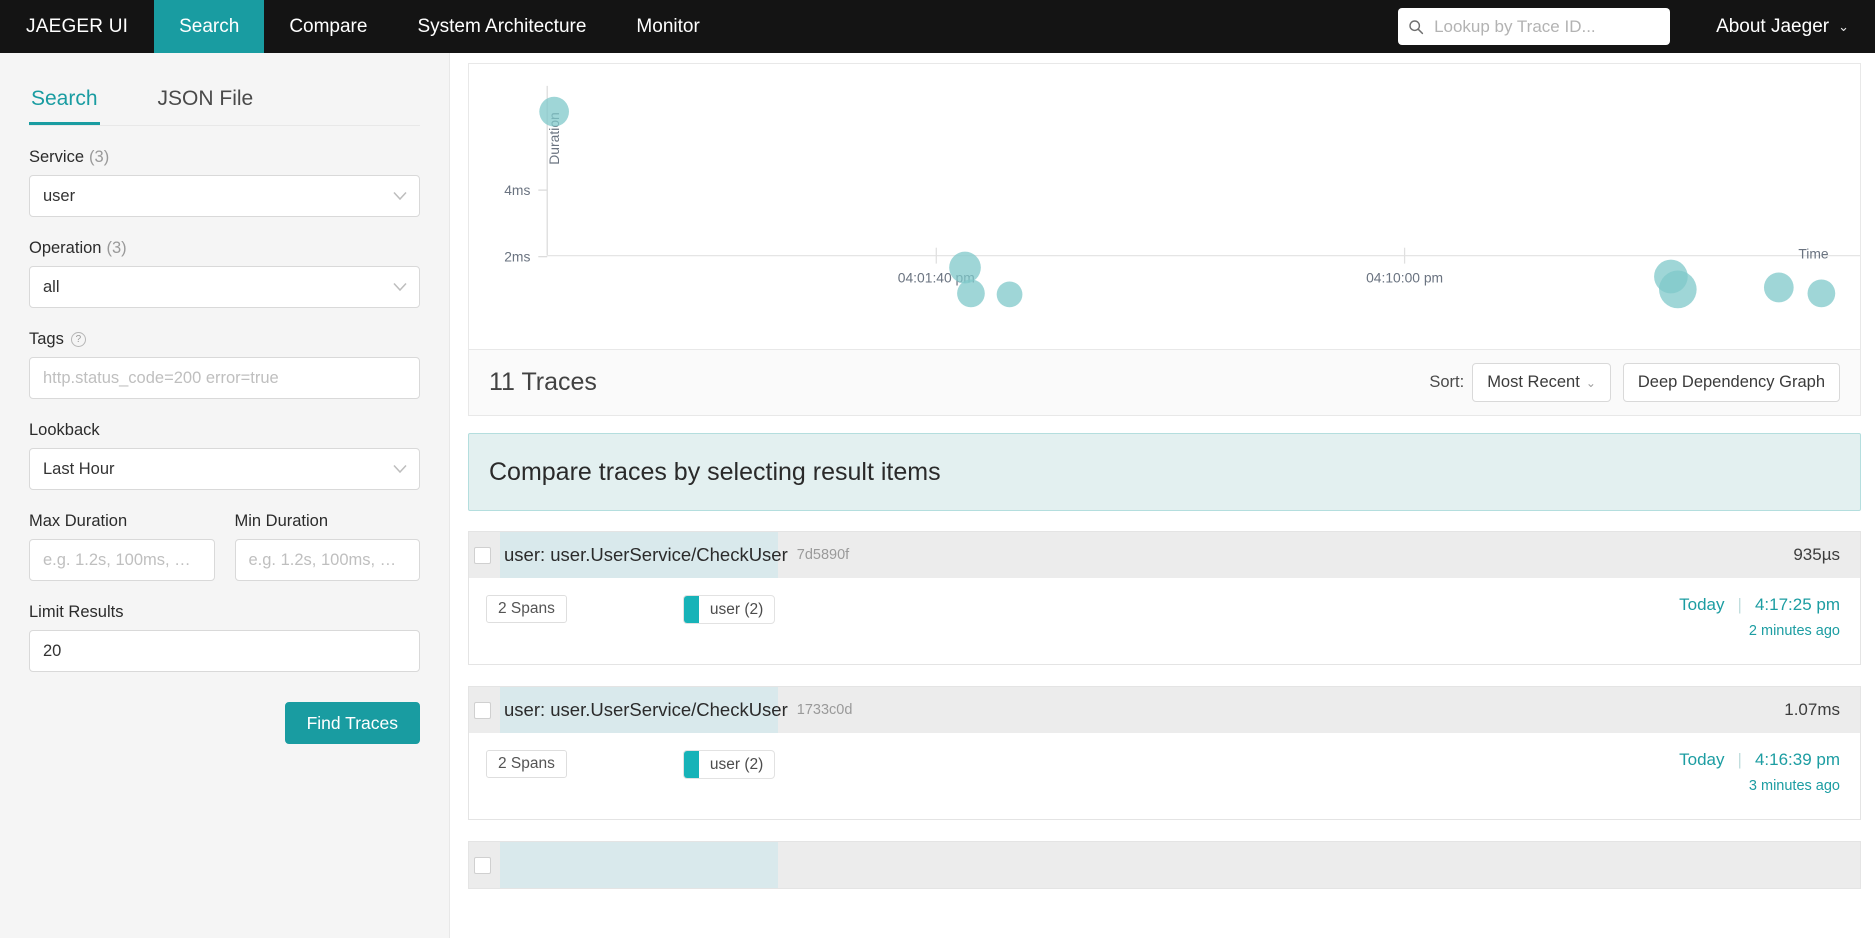 The image size is (1875, 938). What do you see at coordinates (51, 286) in the screenshot?
I see `operation-value: all` at bounding box center [51, 286].